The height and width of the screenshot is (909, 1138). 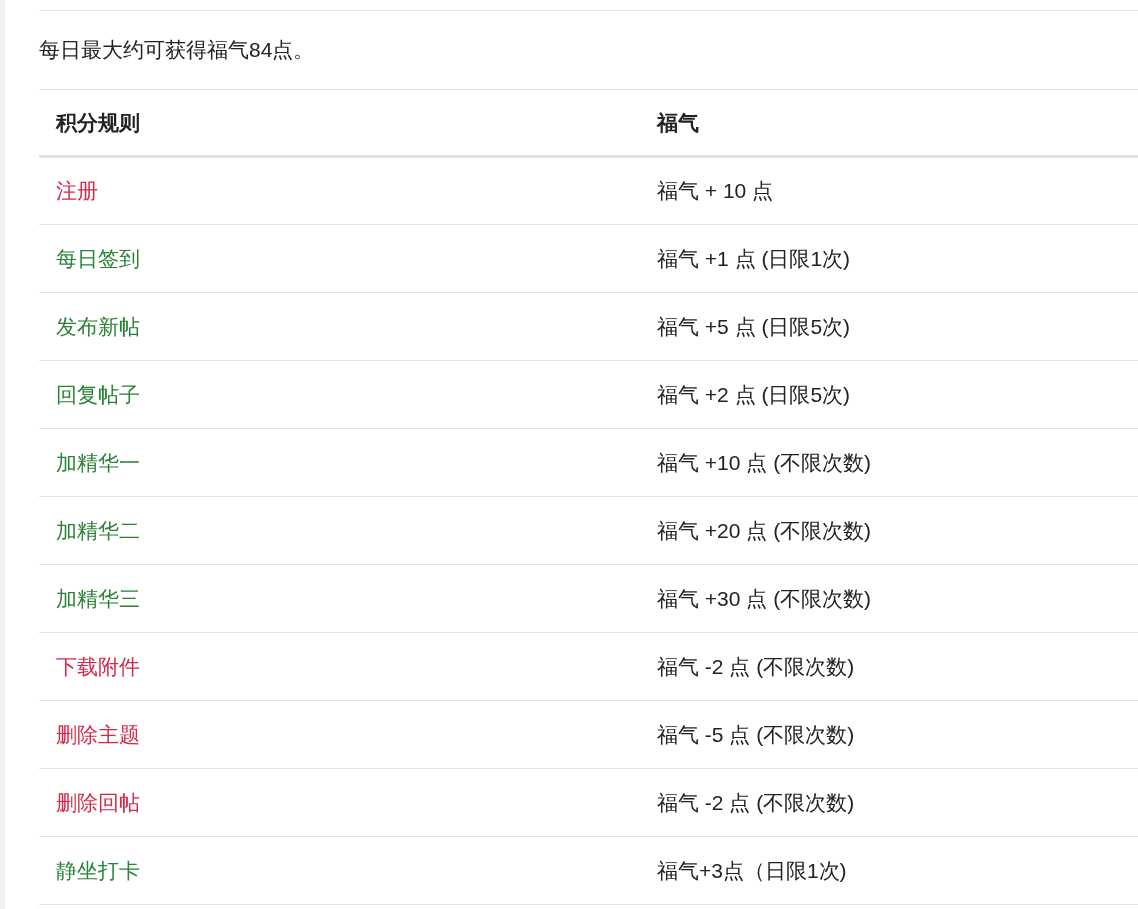 I want to click on points-cell: 福气 +1 点 (日限1次), so click(x=889, y=258).